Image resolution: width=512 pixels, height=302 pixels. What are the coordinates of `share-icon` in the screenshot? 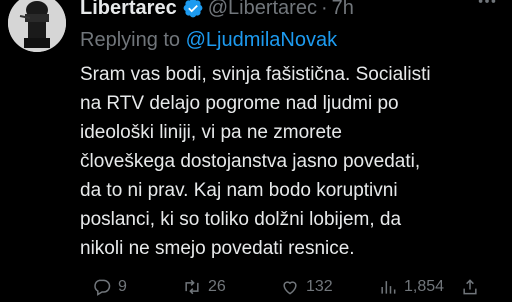 It's located at (470, 287).